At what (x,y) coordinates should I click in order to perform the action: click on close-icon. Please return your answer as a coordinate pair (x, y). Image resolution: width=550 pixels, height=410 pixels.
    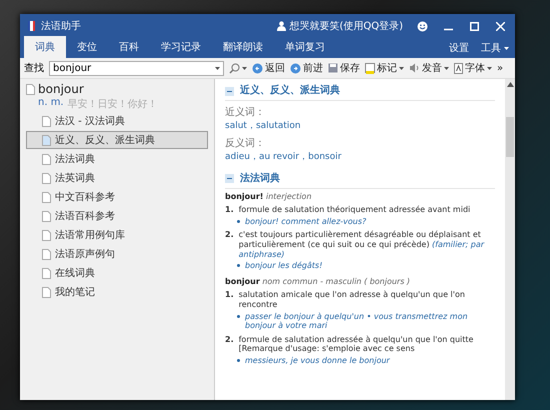
    Looking at the image, I should click on (500, 26).